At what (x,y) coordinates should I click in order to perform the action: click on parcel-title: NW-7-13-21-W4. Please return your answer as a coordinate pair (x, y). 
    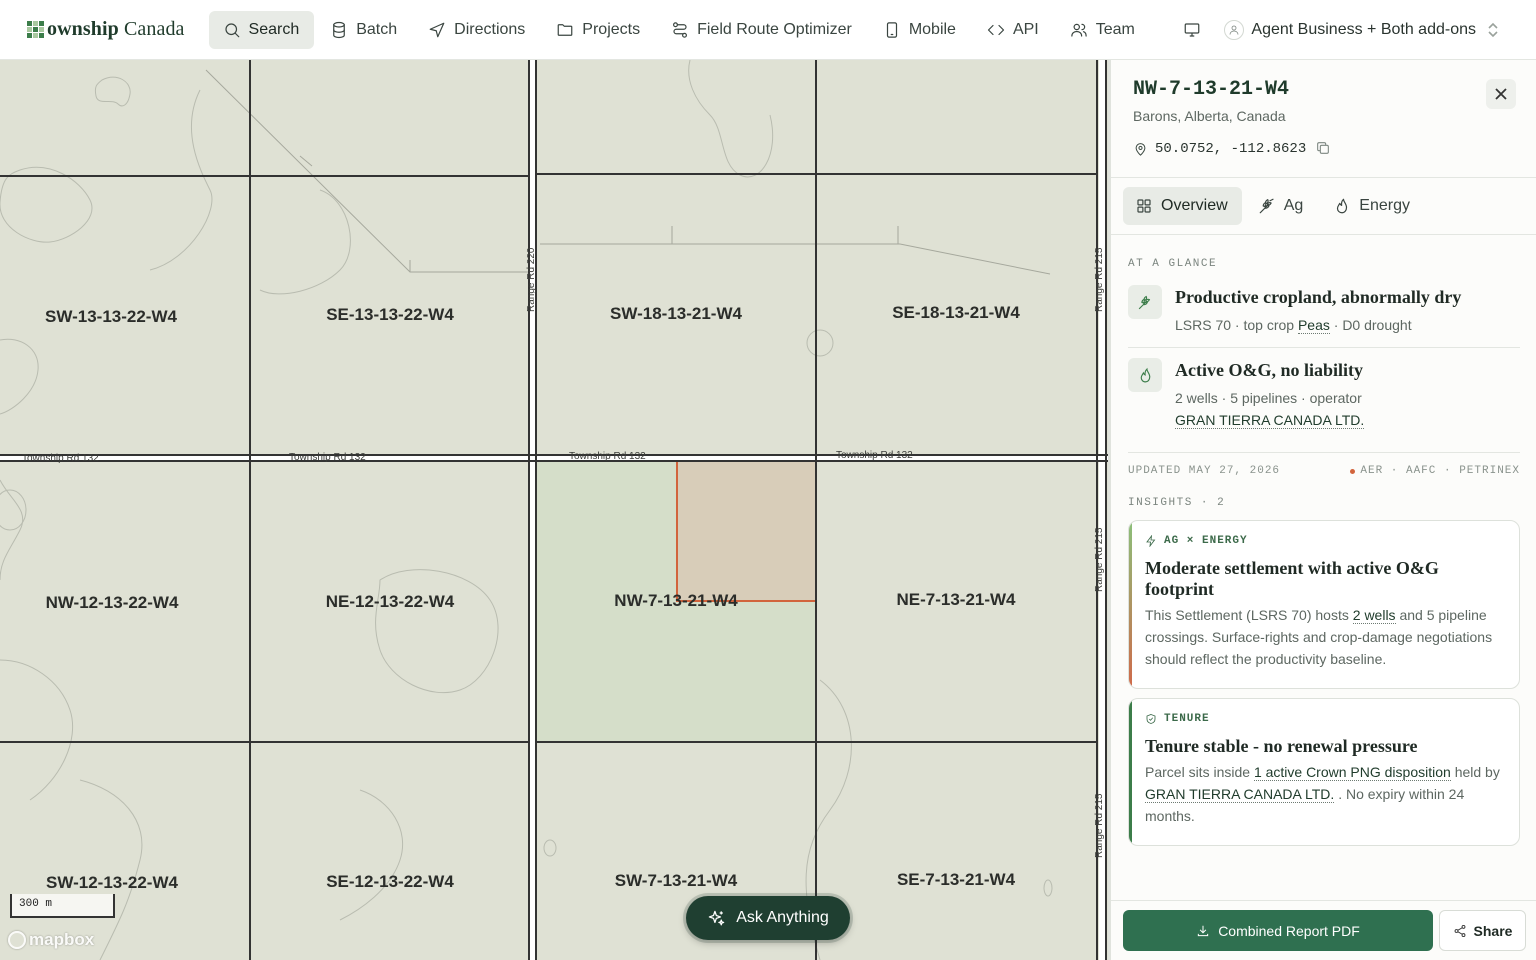
    Looking at the image, I should click on (1211, 89).